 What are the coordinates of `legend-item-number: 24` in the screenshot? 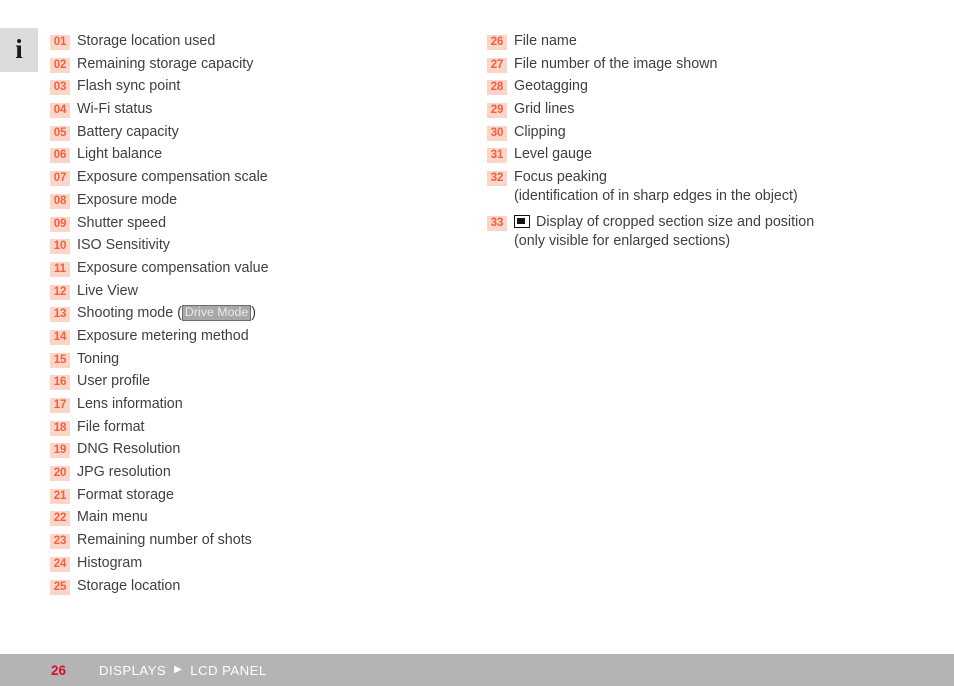 It's located at (60, 564).